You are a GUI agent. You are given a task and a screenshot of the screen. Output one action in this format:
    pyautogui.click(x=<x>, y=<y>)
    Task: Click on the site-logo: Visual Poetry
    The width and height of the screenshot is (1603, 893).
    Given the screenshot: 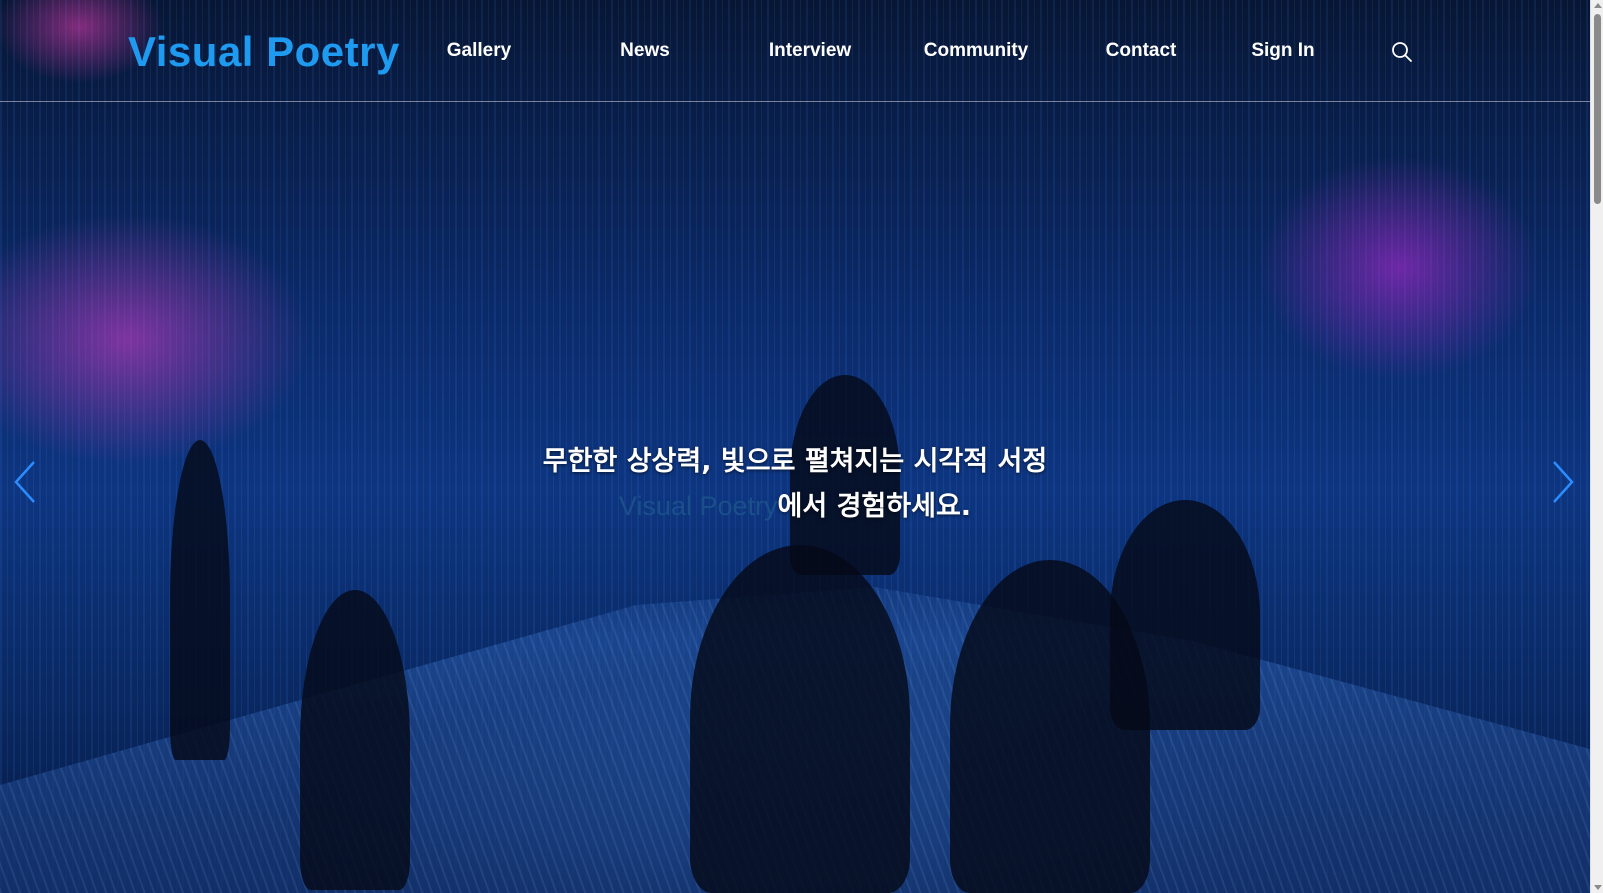 What is the action you would take?
    pyautogui.click(x=264, y=52)
    